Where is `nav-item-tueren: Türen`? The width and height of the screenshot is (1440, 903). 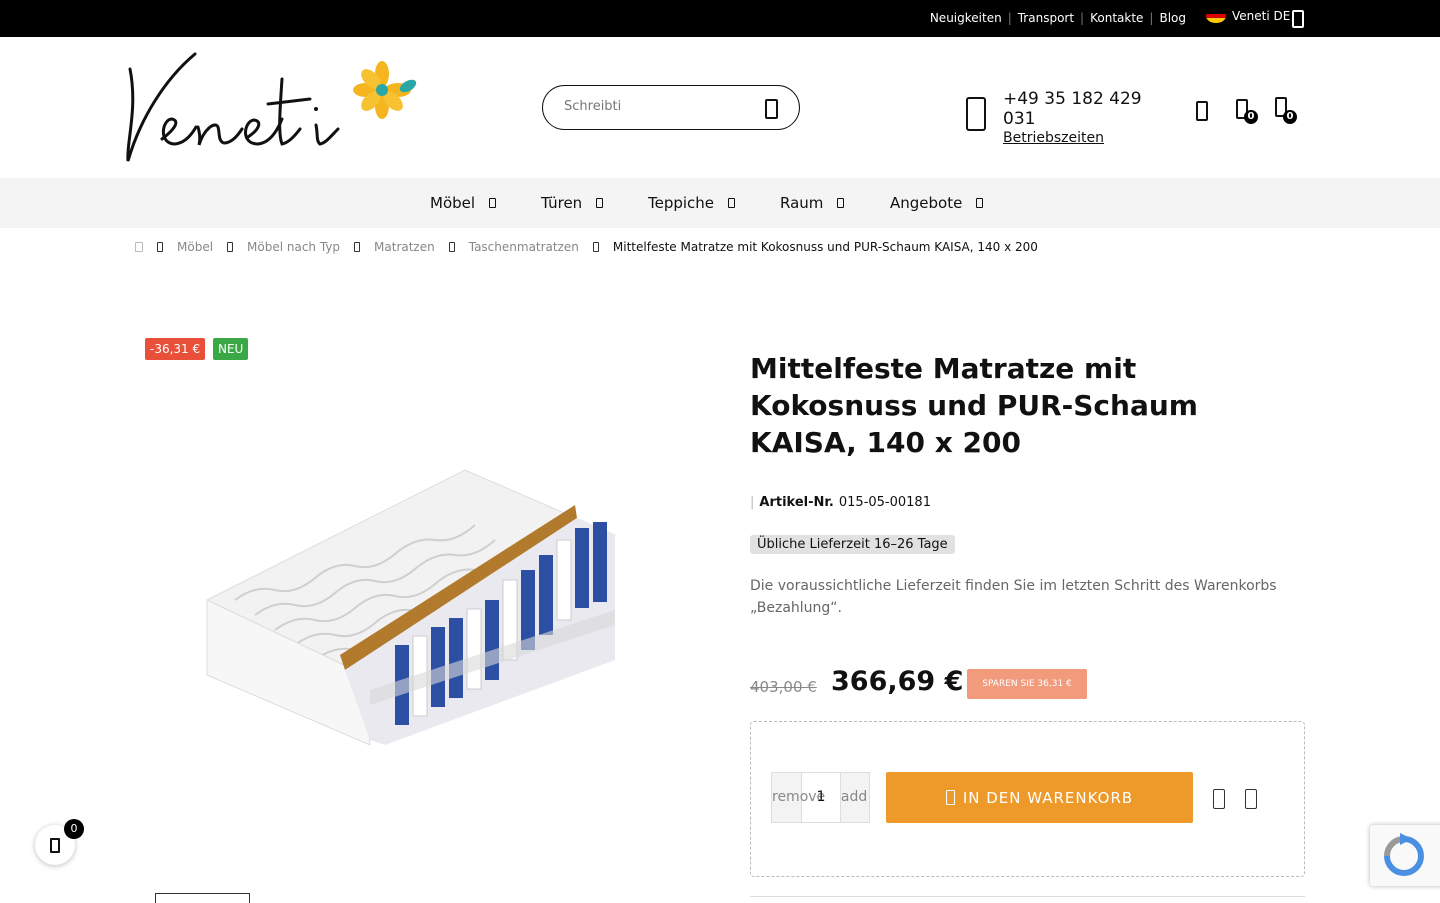 nav-item-tueren: Türen is located at coordinates (572, 203).